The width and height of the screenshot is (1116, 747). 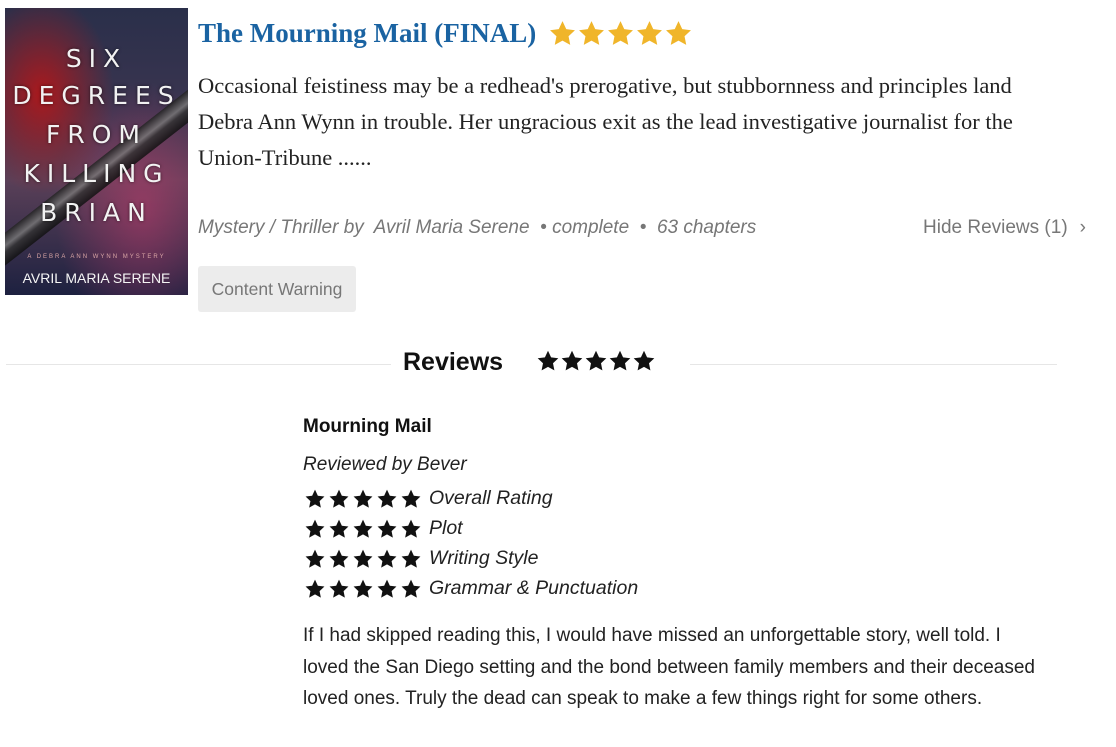 What do you see at coordinates (428, 498) in the screenshot?
I see `rating-row-overall: Overall Rating` at bounding box center [428, 498].